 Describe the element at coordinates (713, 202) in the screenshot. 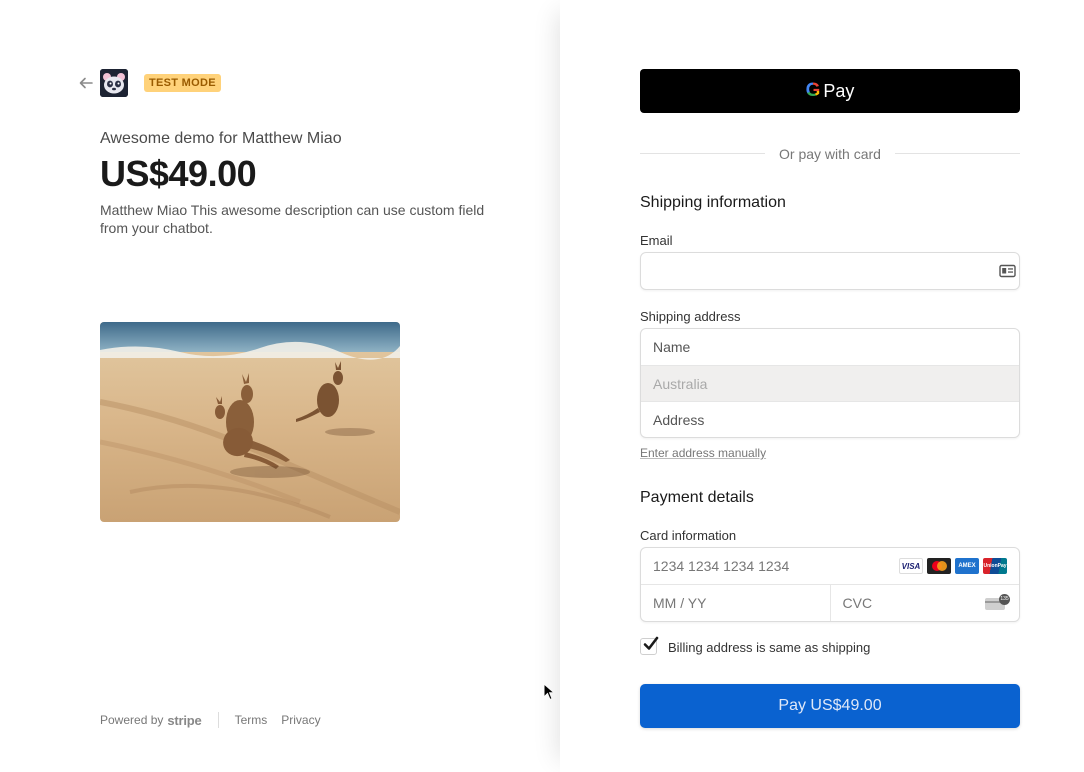

I see `shipping-information-heading: Shipping information` at that location.